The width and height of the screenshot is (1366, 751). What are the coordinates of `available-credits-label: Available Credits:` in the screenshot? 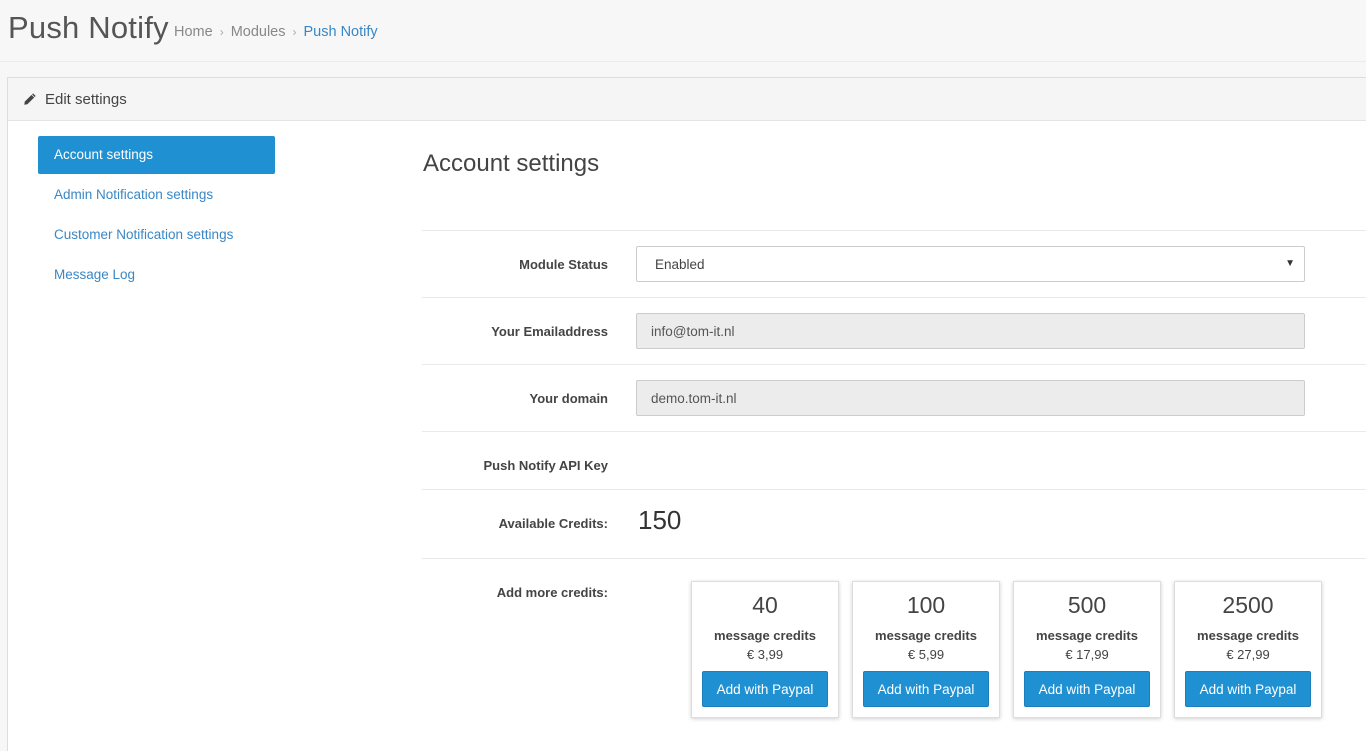 It's located at (553, 523).